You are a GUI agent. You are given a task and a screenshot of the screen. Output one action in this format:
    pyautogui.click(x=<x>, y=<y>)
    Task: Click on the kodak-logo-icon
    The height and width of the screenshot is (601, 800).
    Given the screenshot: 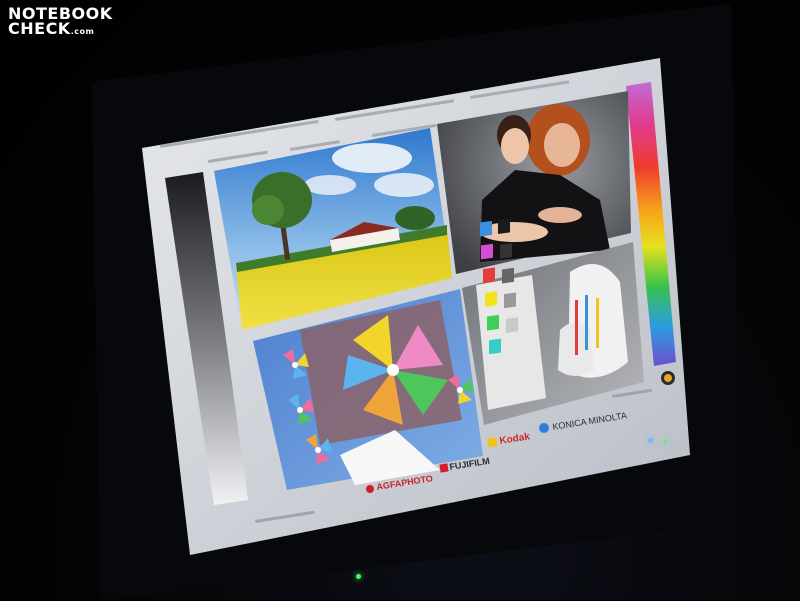 What is the action you would take?
    pyautogui.click(x=492, y=442)
    